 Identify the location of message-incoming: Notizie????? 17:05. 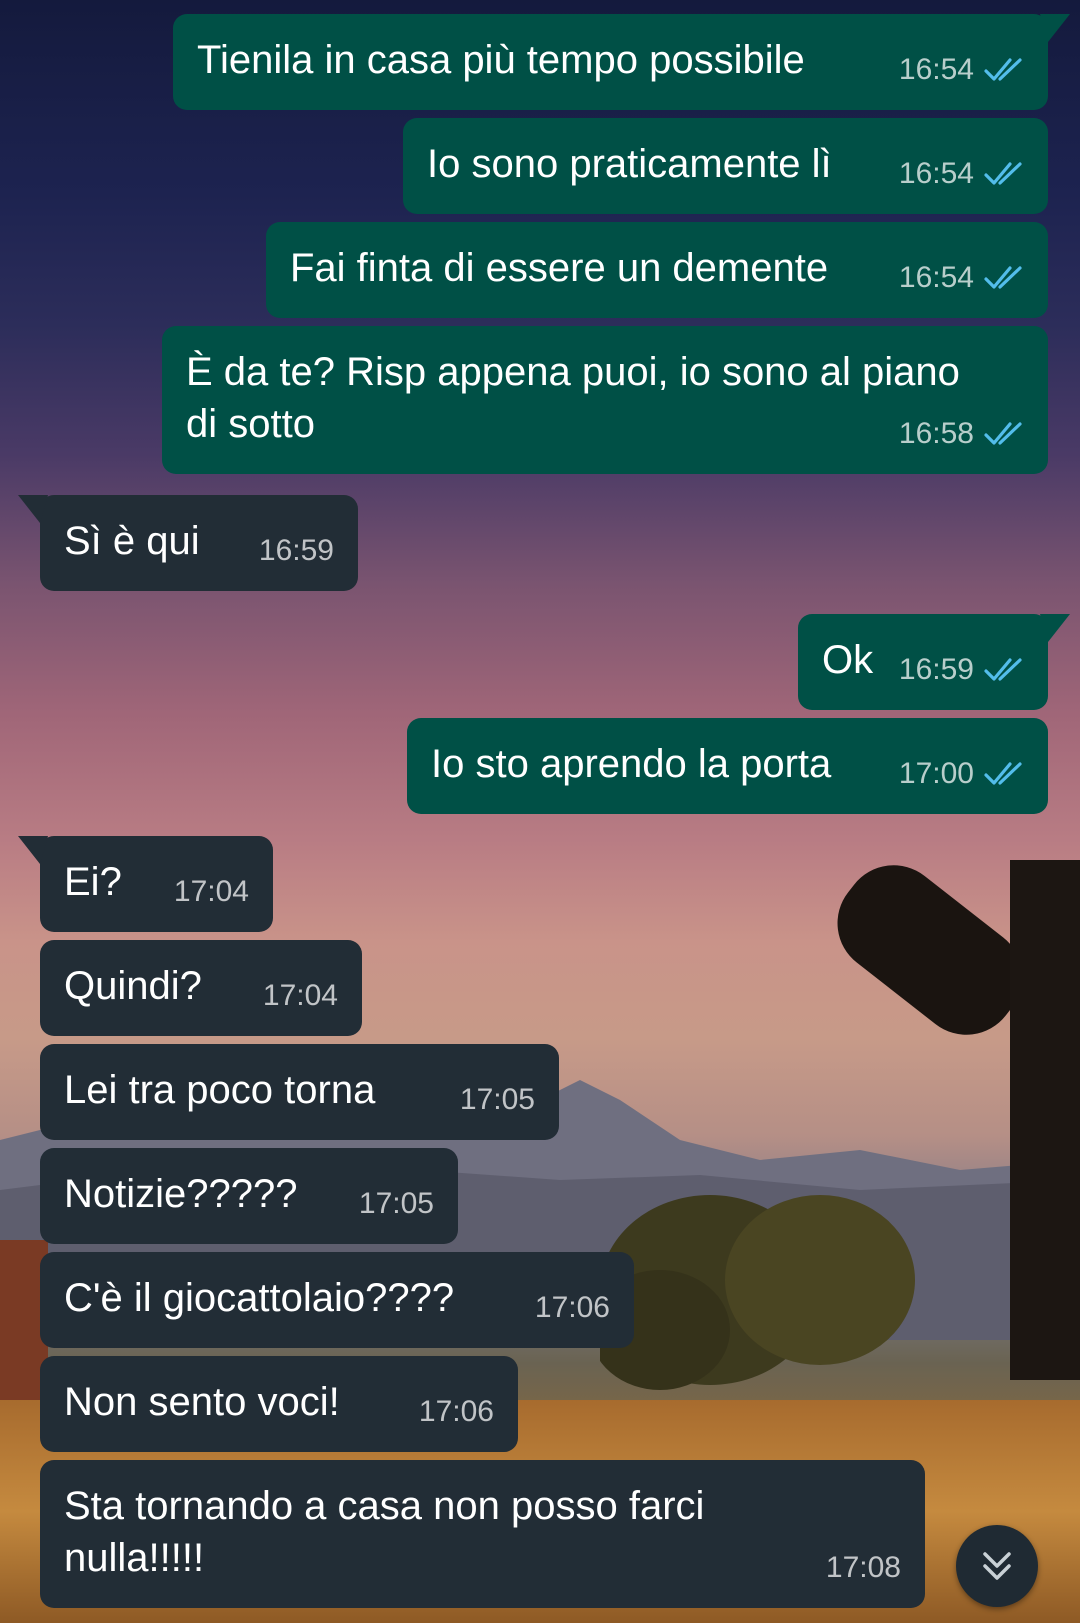
(249, 1196).